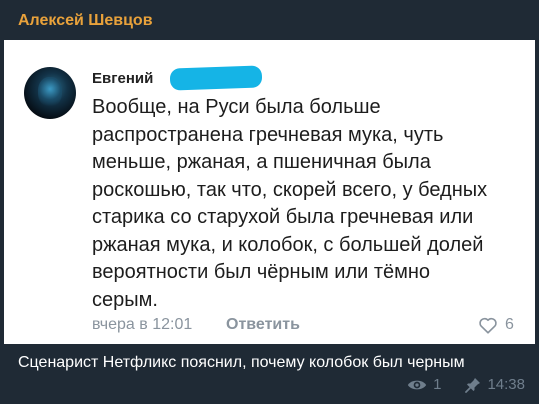 This screenshot has height=404, width=539. What do you see at coordinates (122, 78) in the screenshot?
I see `commenter-name: Евгений` at bounding box center [122, 78].